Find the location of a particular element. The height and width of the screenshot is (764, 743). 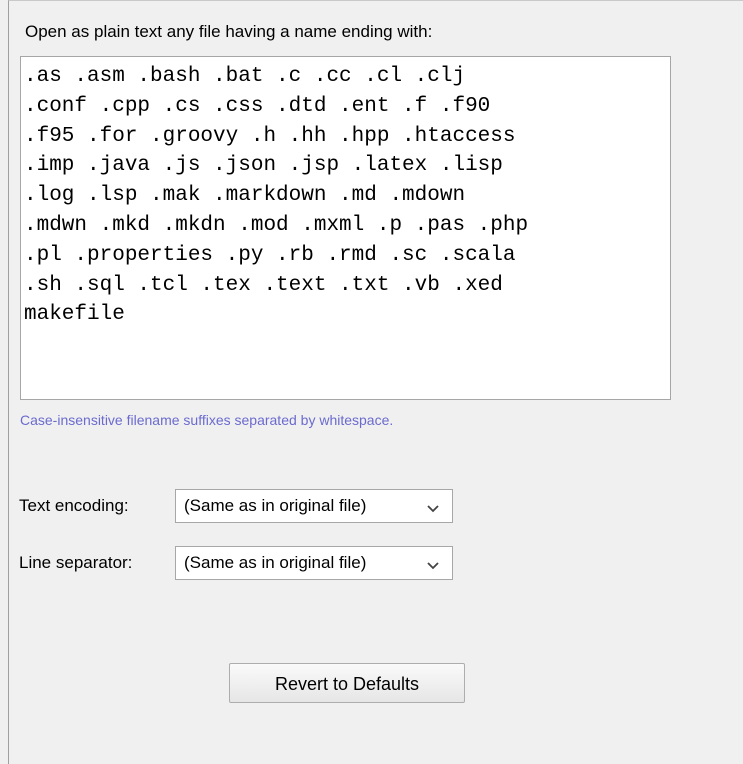

revert-to-defaults-button: Revert to Defaults is located at coordinates (347, 683).